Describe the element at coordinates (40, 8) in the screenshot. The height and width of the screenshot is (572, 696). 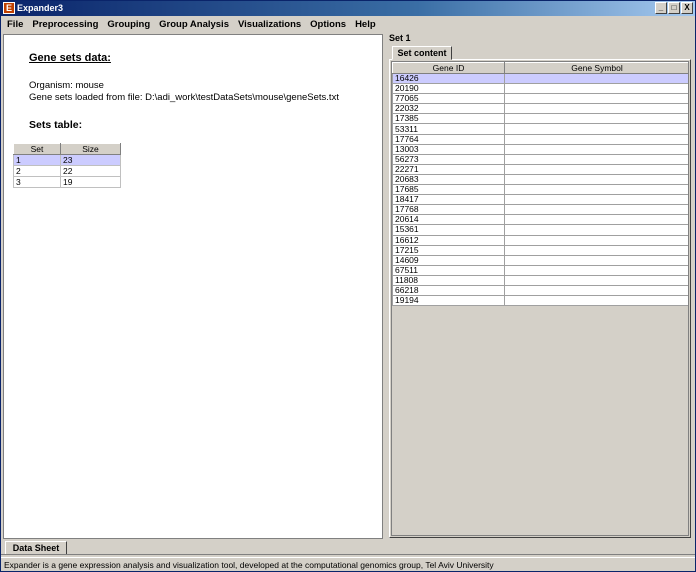
I see `window-title: Expander3` at that location.